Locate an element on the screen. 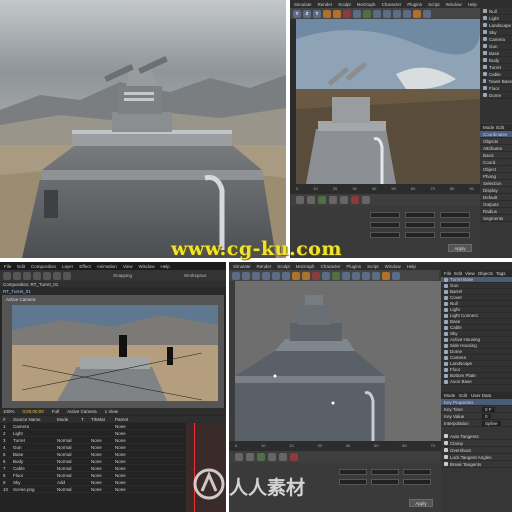  timeline-ruler: 0 10 20 30 40 50 60 70 80 90 is located at coordinates (385, 189).